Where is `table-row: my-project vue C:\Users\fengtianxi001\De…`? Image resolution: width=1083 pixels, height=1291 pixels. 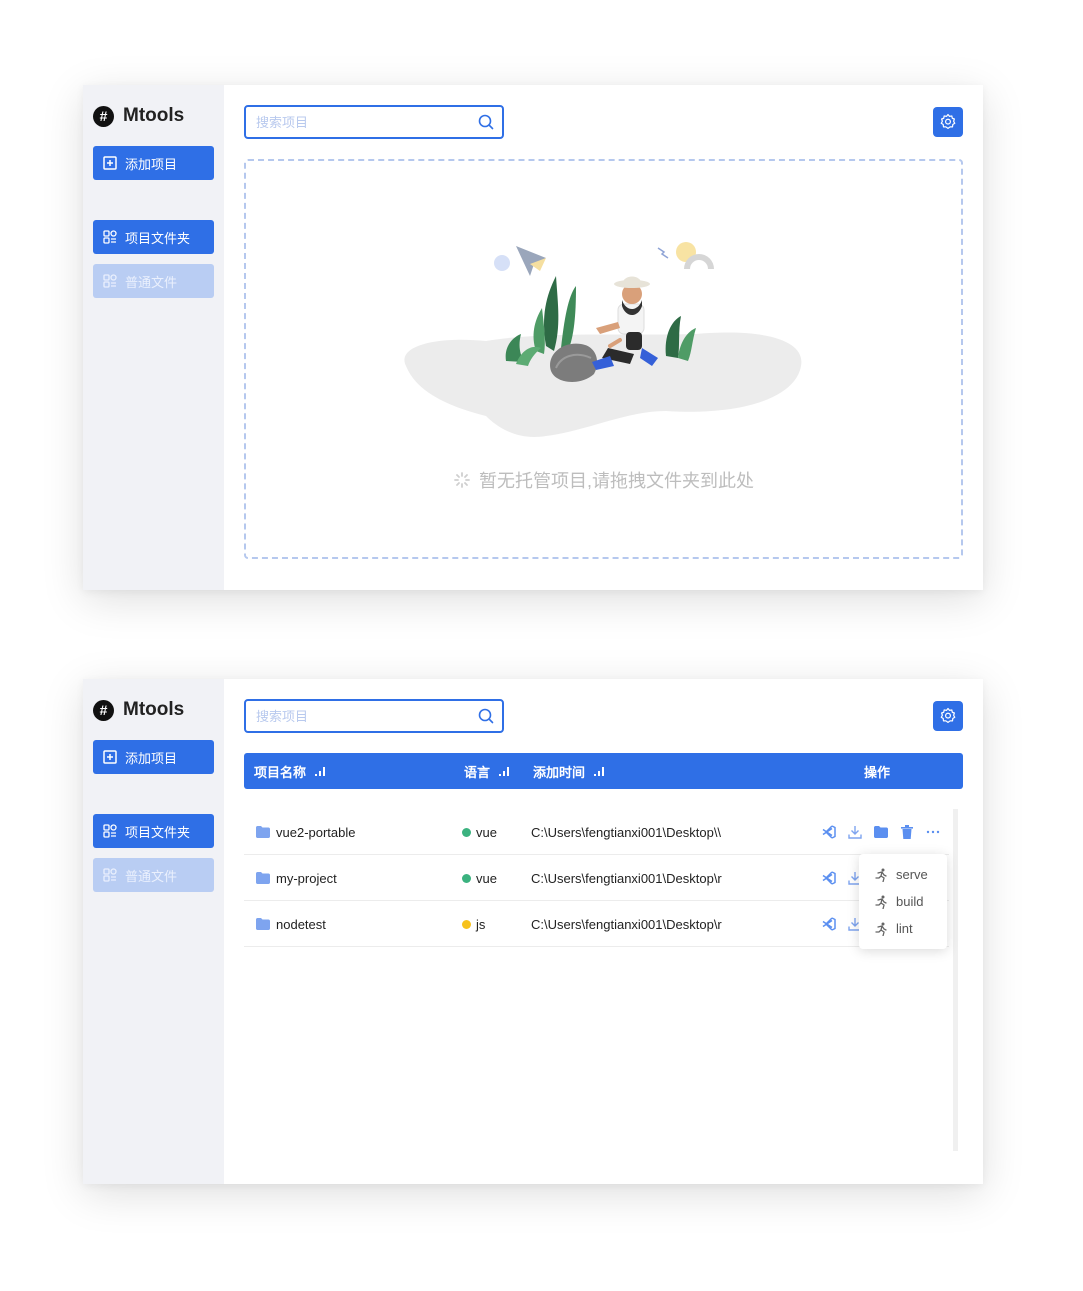
table-row: my-project vue C:\Users\fengtianxi001\De… is located at coordinates (596, 878).